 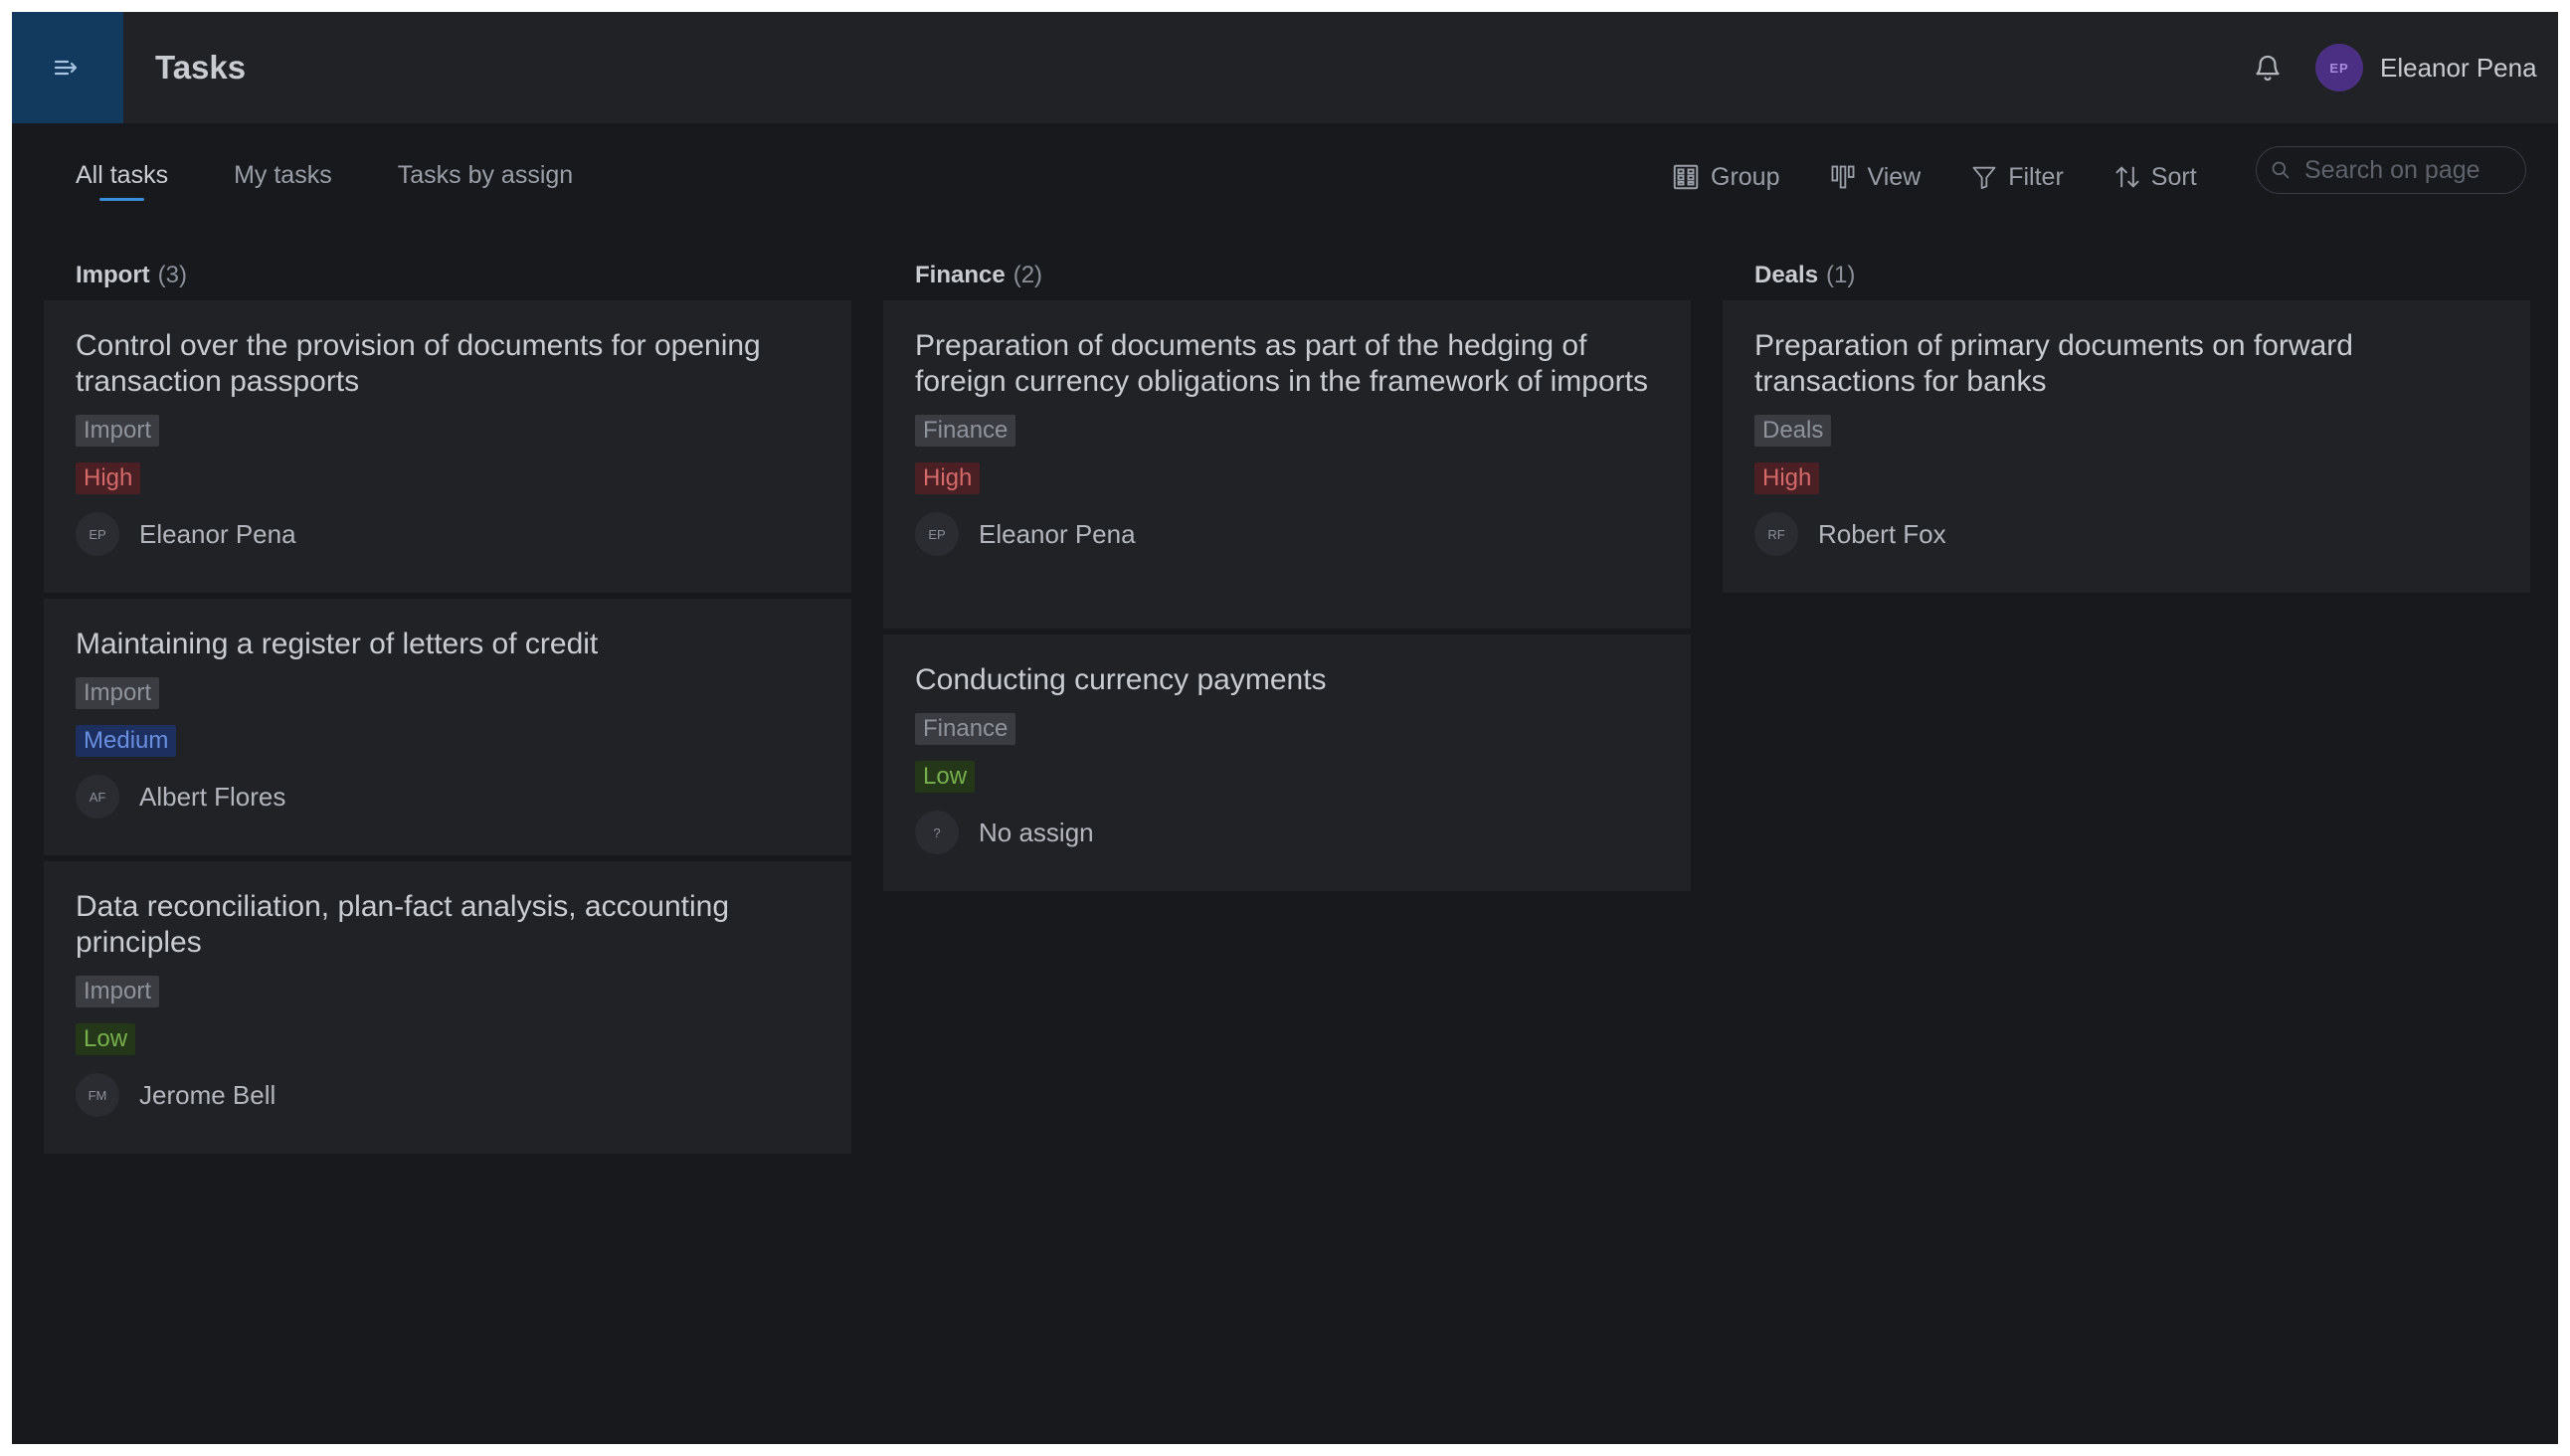 I want to click on filter-button: Filter, so click(x=2017, y=177).